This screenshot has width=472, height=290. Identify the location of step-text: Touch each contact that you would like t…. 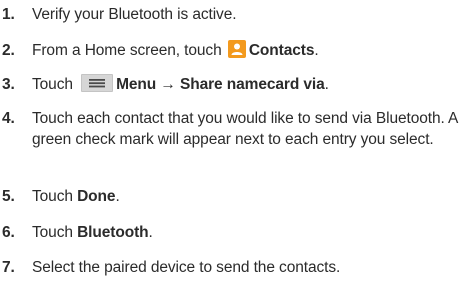
(245, 129).